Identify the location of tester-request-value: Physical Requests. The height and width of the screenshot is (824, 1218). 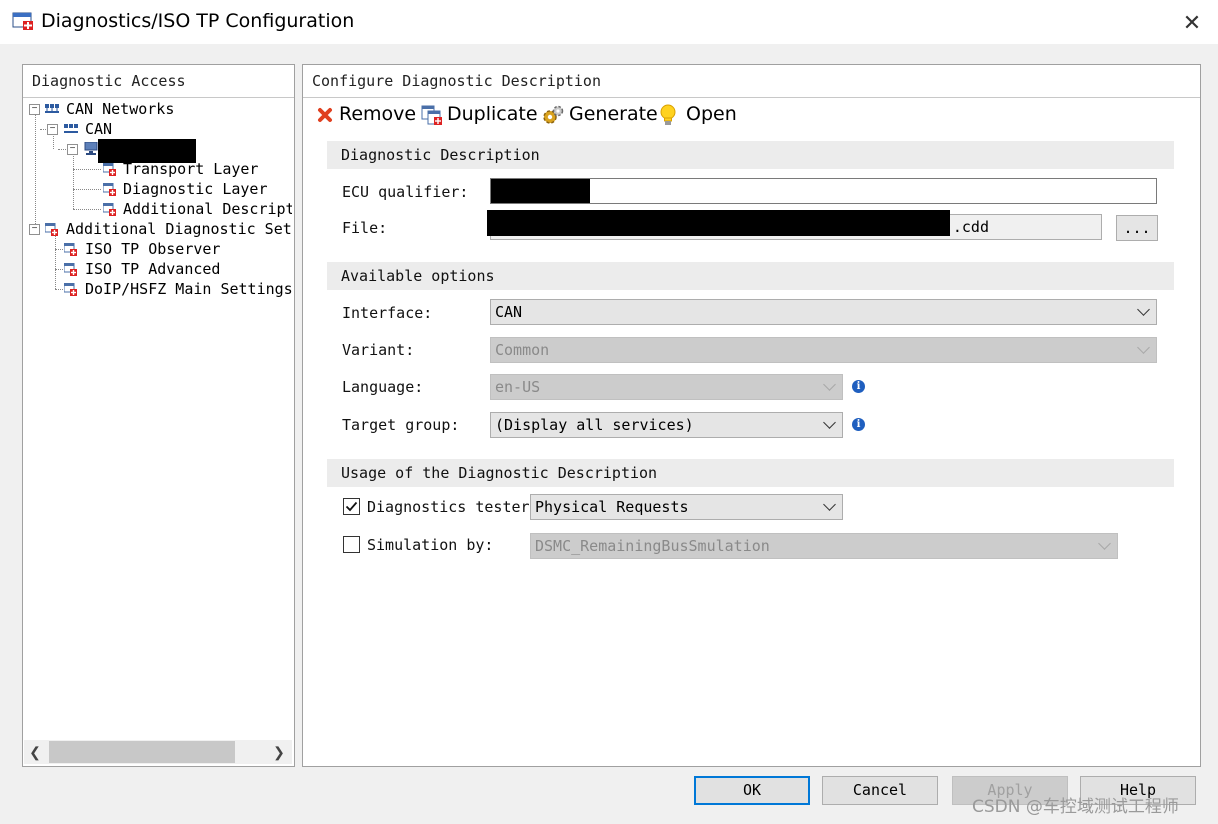
(612, 507).